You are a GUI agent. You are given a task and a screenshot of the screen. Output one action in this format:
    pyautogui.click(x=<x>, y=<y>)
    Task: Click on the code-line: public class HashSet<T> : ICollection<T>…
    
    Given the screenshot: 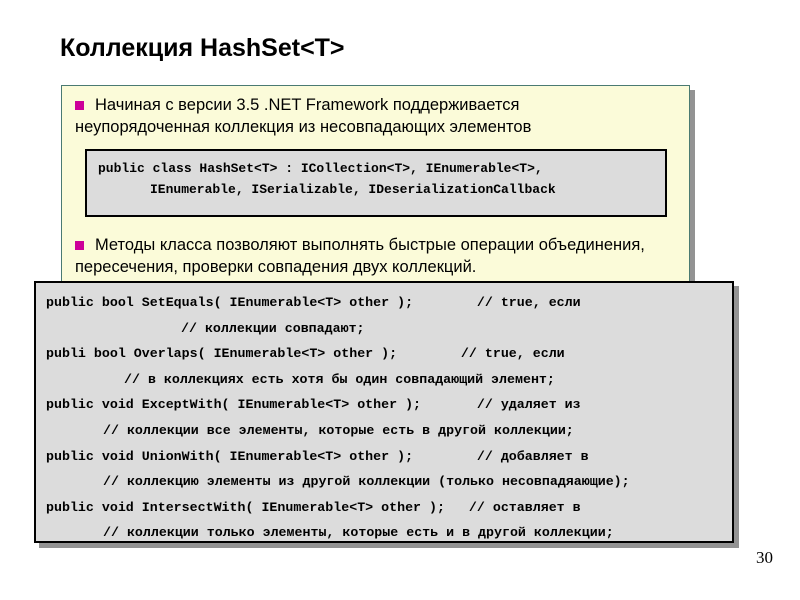 What is the action you would take?
    pyautogui.click(x=320, y=168)
    